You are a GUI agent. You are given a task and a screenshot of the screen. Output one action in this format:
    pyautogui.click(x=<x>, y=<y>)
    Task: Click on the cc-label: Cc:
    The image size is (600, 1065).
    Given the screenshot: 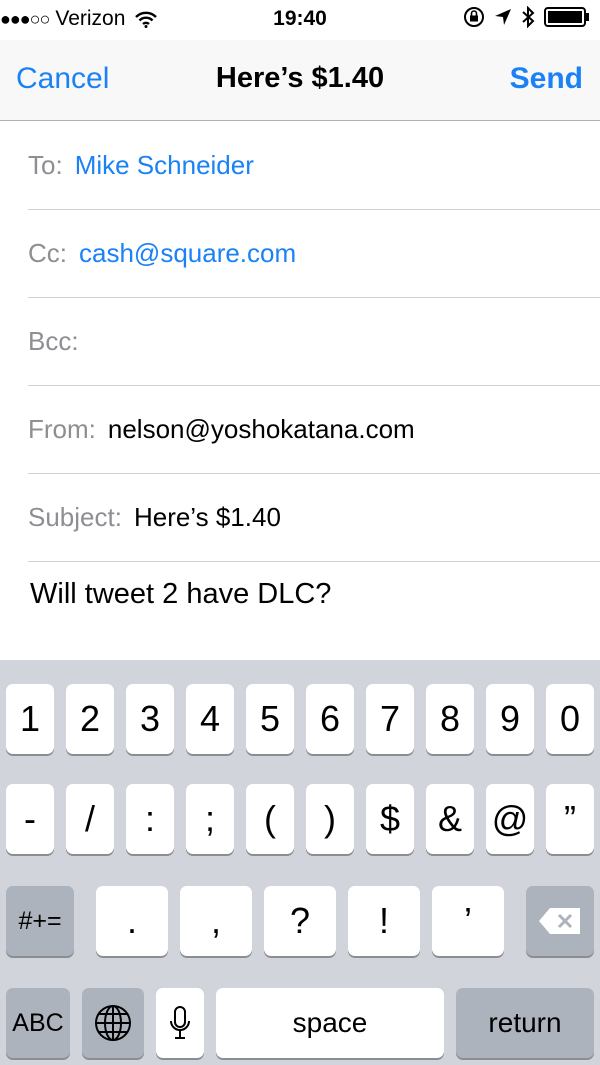 What is the action you would take?
    pyautogui.click(x=47, y=252)
    